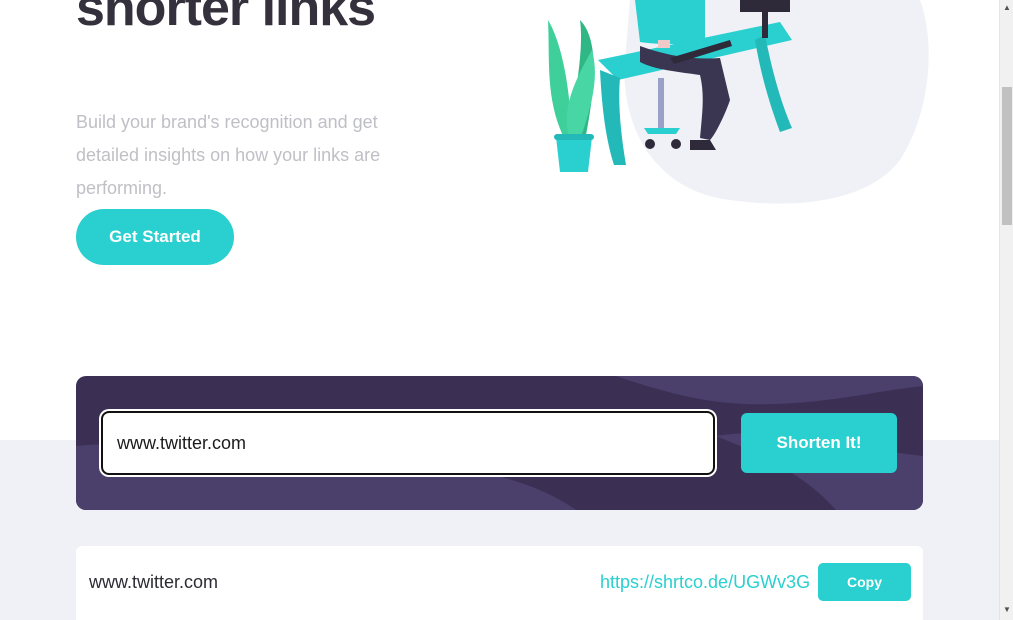 The width and height of the screenshot is (1013, 620). I want to click on result-short-url: https://shrtco.de/UGWv3G, so click(705, 582).